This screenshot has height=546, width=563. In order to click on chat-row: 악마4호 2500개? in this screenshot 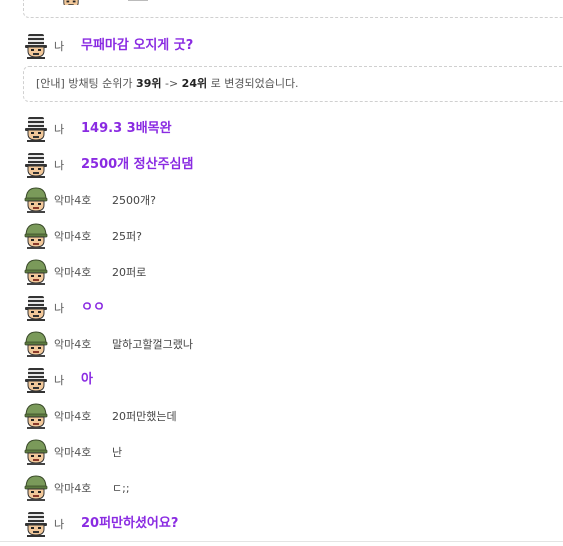, I will do `click(292, 199)`.